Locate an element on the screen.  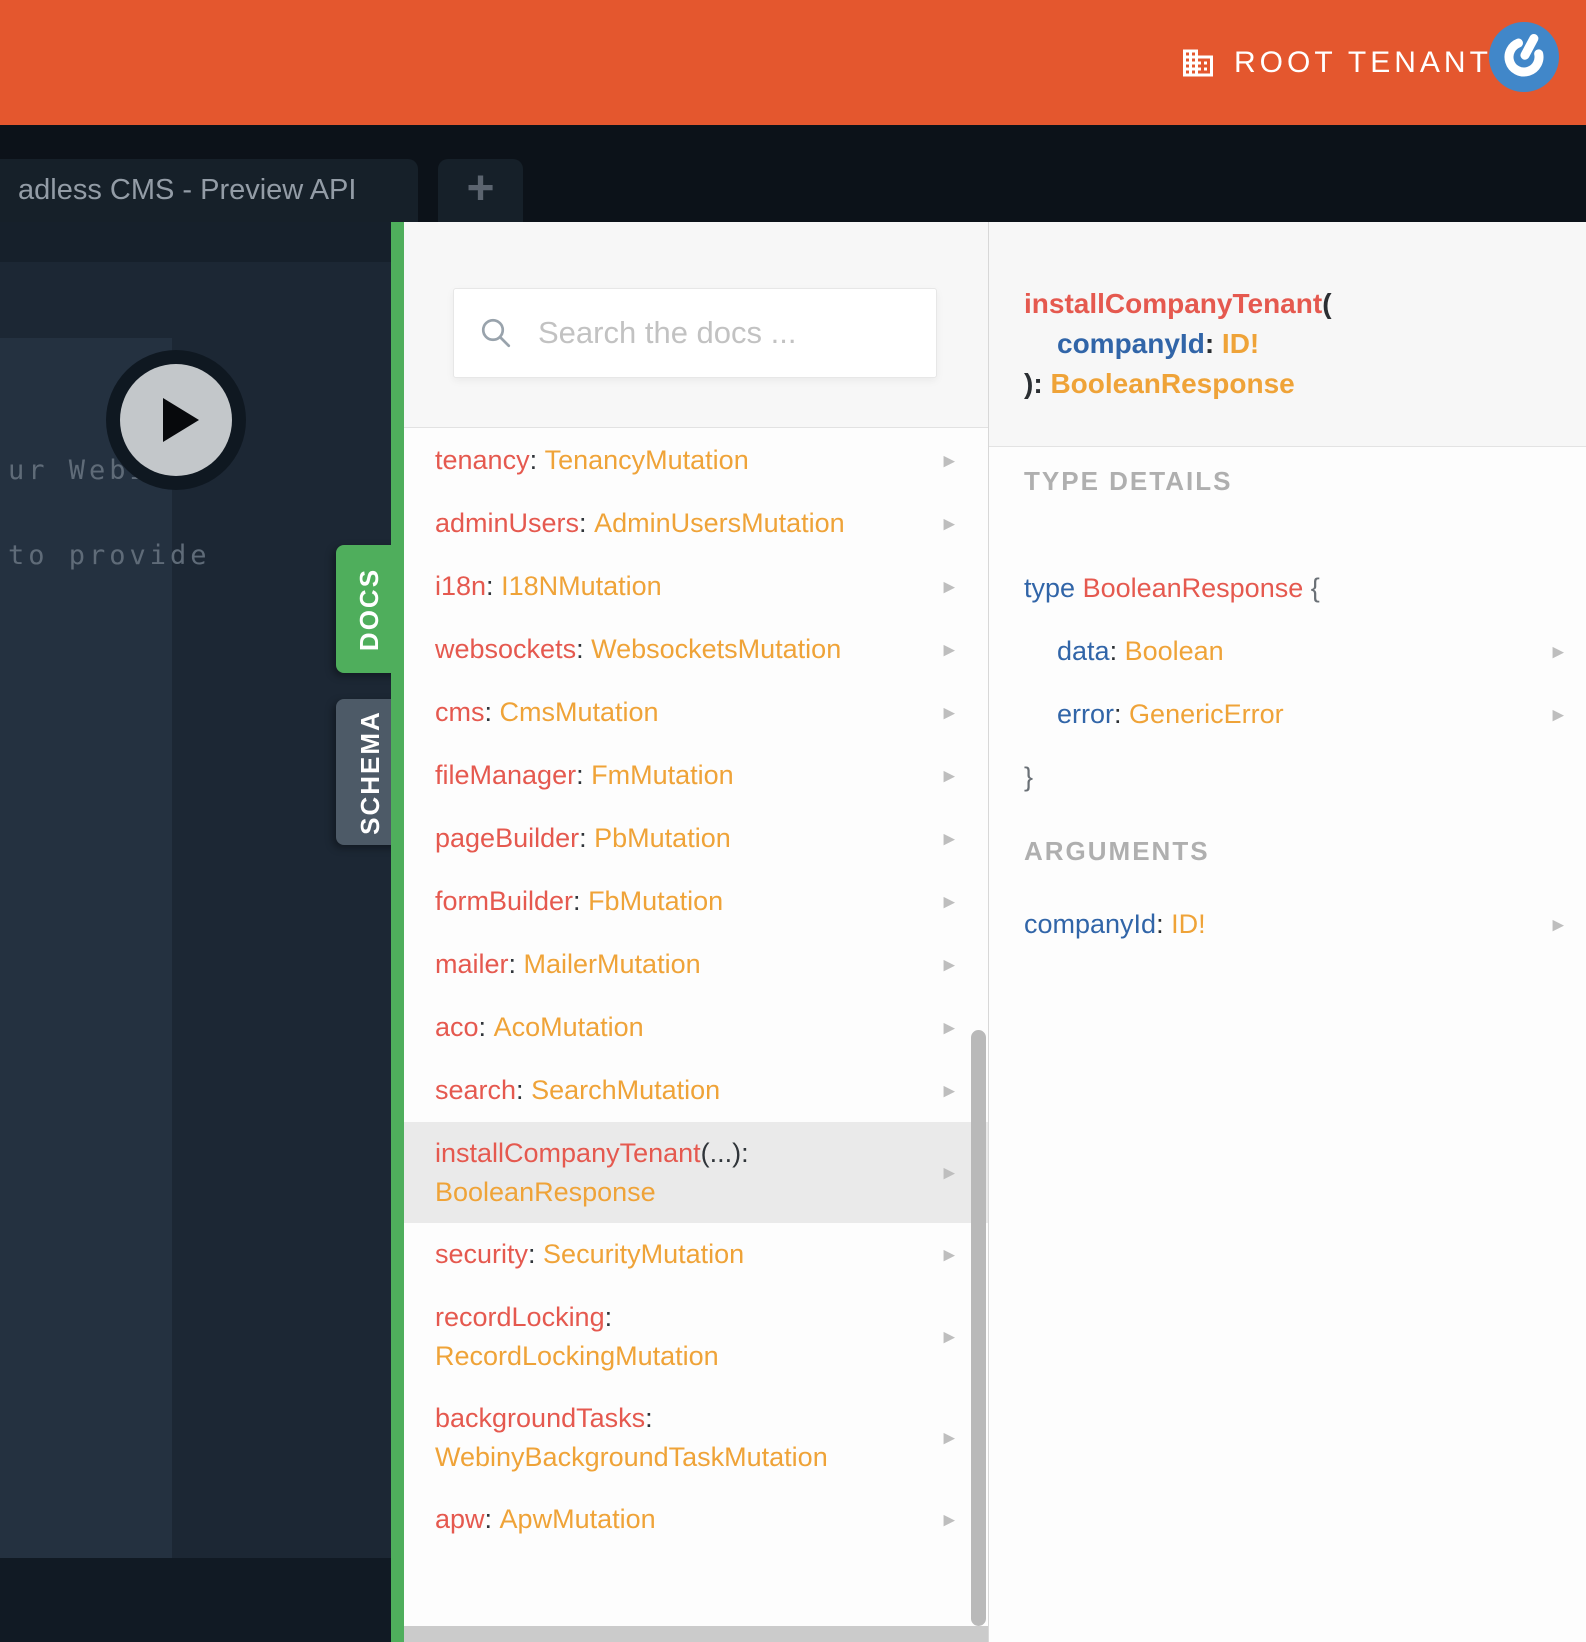
doc-row-recordLocking: recordLocking: RecordLockingMutation ▶ is located at coordinates (696, 1336).